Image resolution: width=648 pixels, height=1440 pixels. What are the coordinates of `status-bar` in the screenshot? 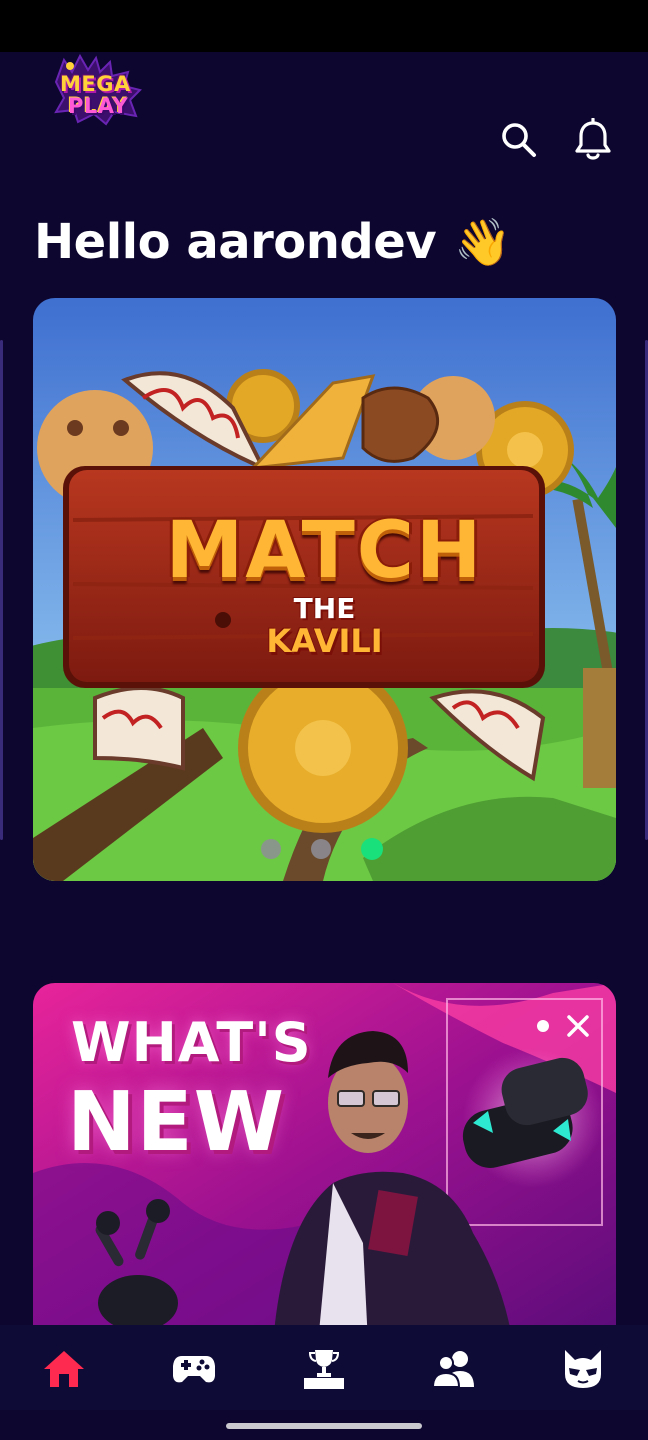 It's located at (324, 26).